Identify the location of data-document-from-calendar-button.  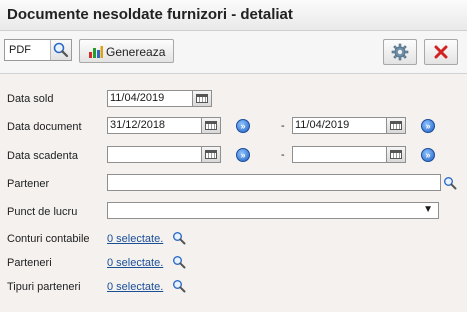
(211, 125).